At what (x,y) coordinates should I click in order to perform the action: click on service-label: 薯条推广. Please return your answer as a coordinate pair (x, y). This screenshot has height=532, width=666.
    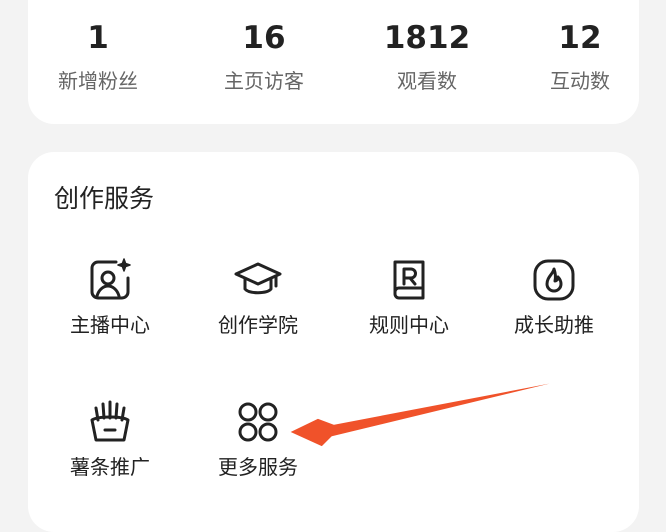
    Looking at the image, I should click on (110, 467).